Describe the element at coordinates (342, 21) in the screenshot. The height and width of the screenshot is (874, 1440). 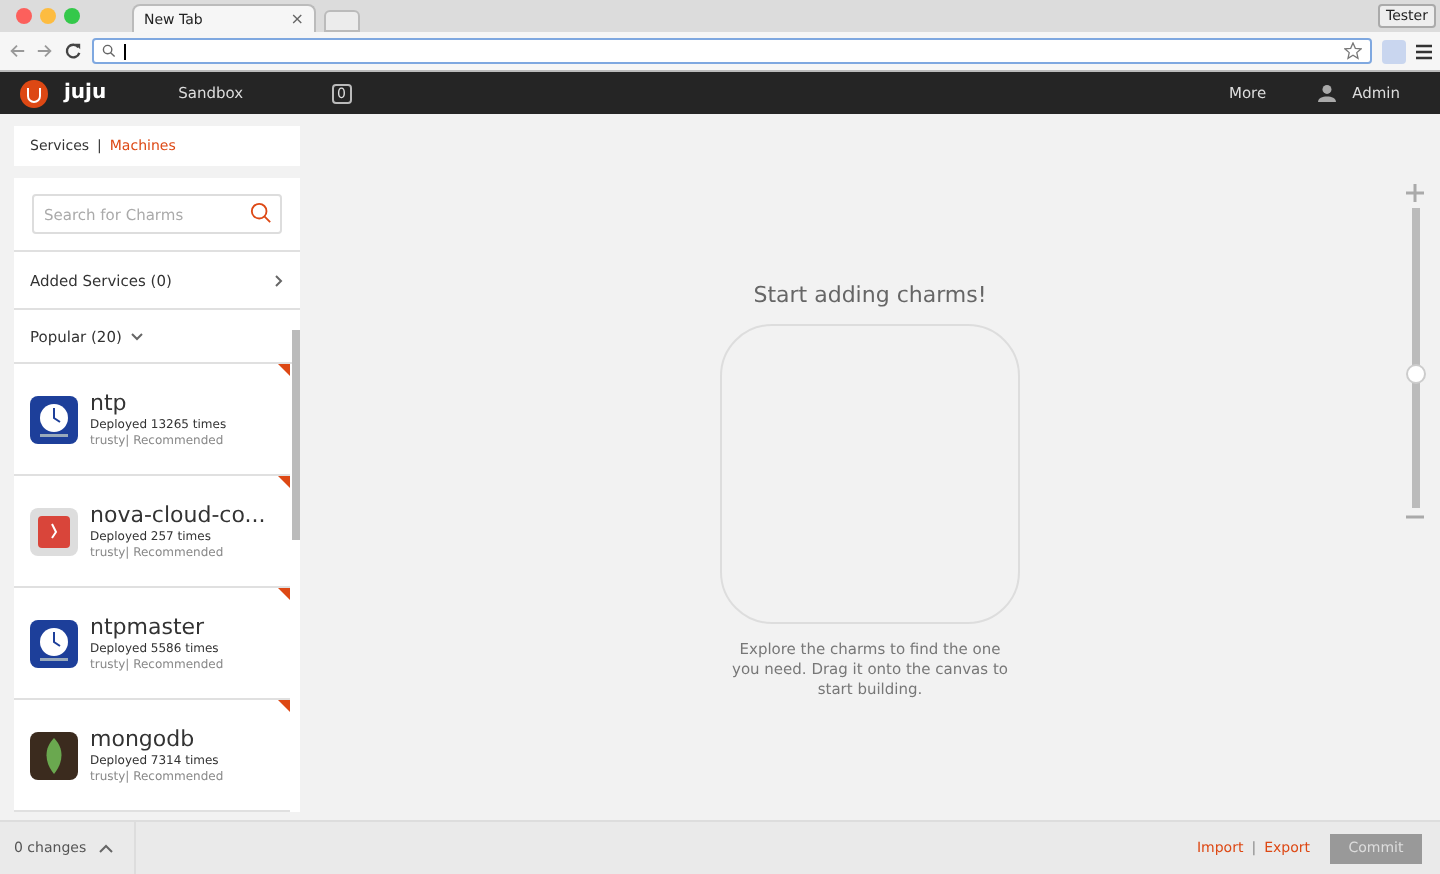
I see `new-tab-button` at that location.